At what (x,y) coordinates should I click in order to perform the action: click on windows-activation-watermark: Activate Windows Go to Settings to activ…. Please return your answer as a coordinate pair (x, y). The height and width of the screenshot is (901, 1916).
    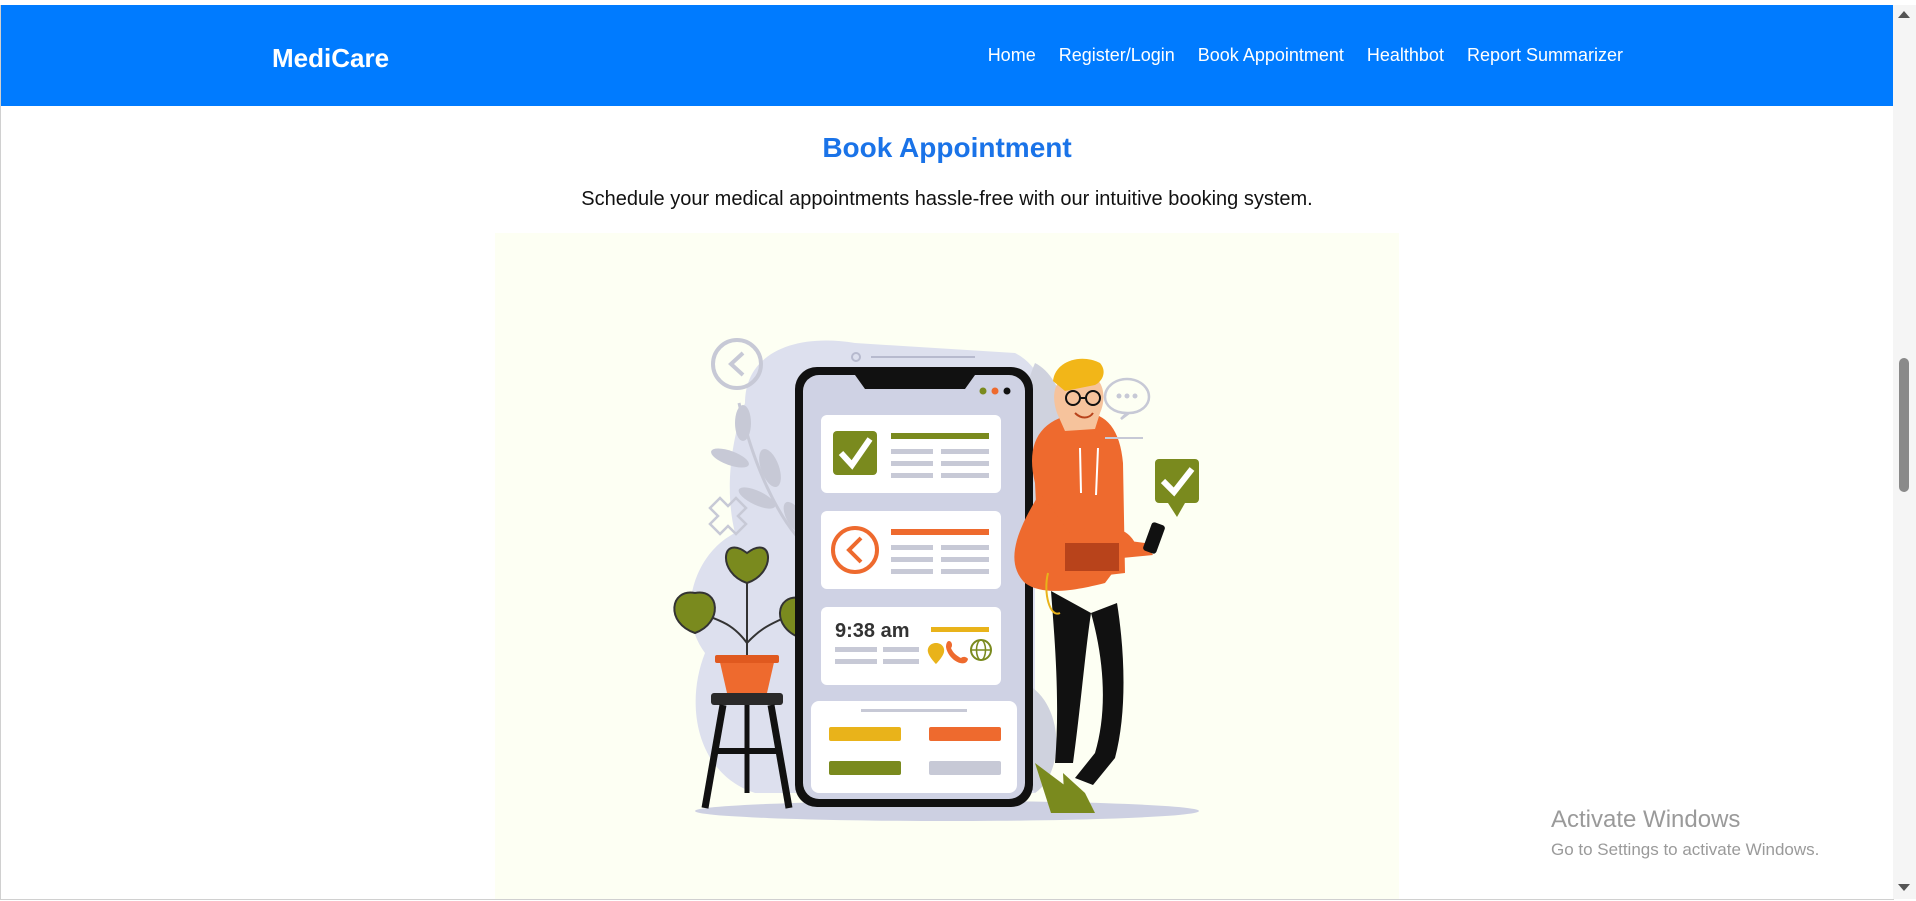
    Looking at the image, I should click on (1685, 833).